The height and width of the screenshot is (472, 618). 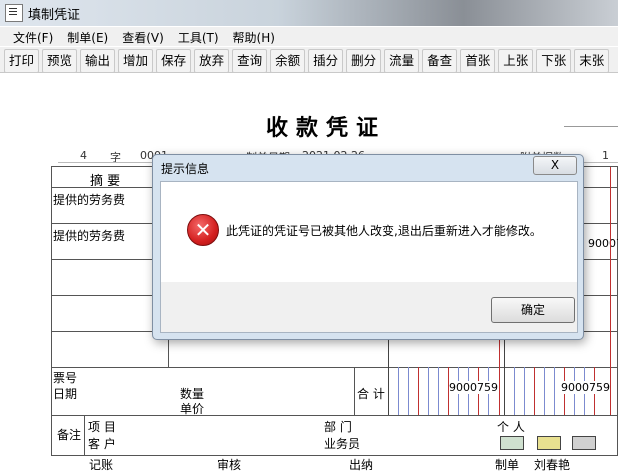 I want to click on prev-button: 上张, so click(x=516, y=61).